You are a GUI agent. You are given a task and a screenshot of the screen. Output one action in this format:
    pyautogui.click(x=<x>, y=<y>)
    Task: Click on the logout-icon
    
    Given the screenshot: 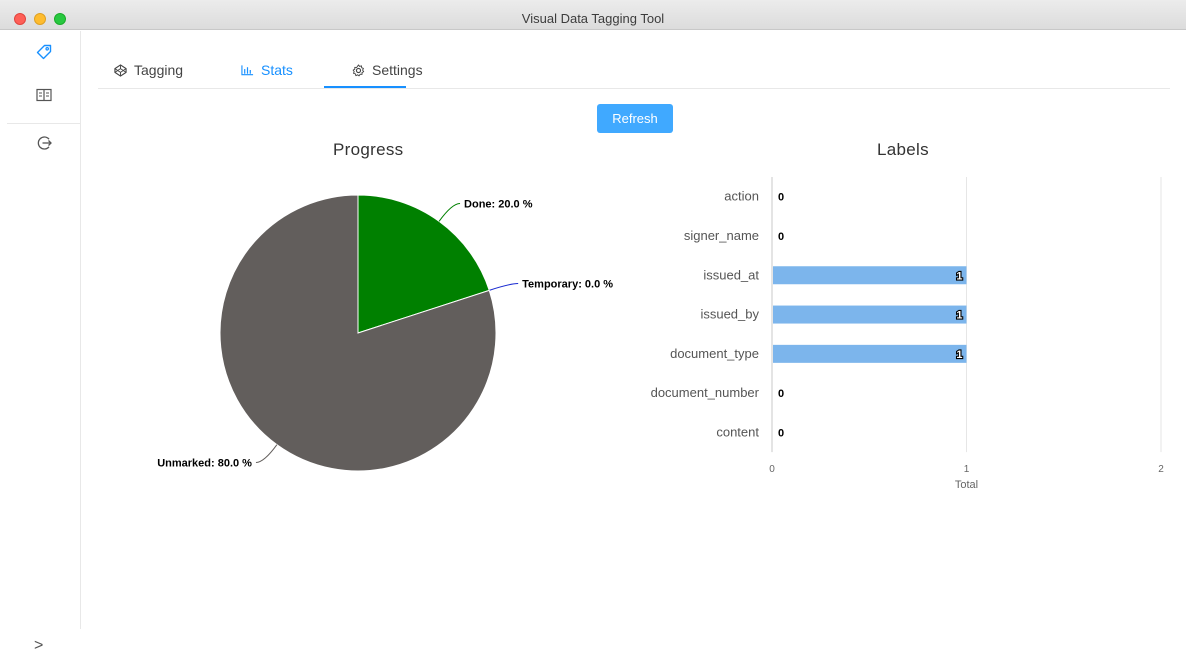 What is the action you would take?
    pyautogui.click(x=44, y=143)
    